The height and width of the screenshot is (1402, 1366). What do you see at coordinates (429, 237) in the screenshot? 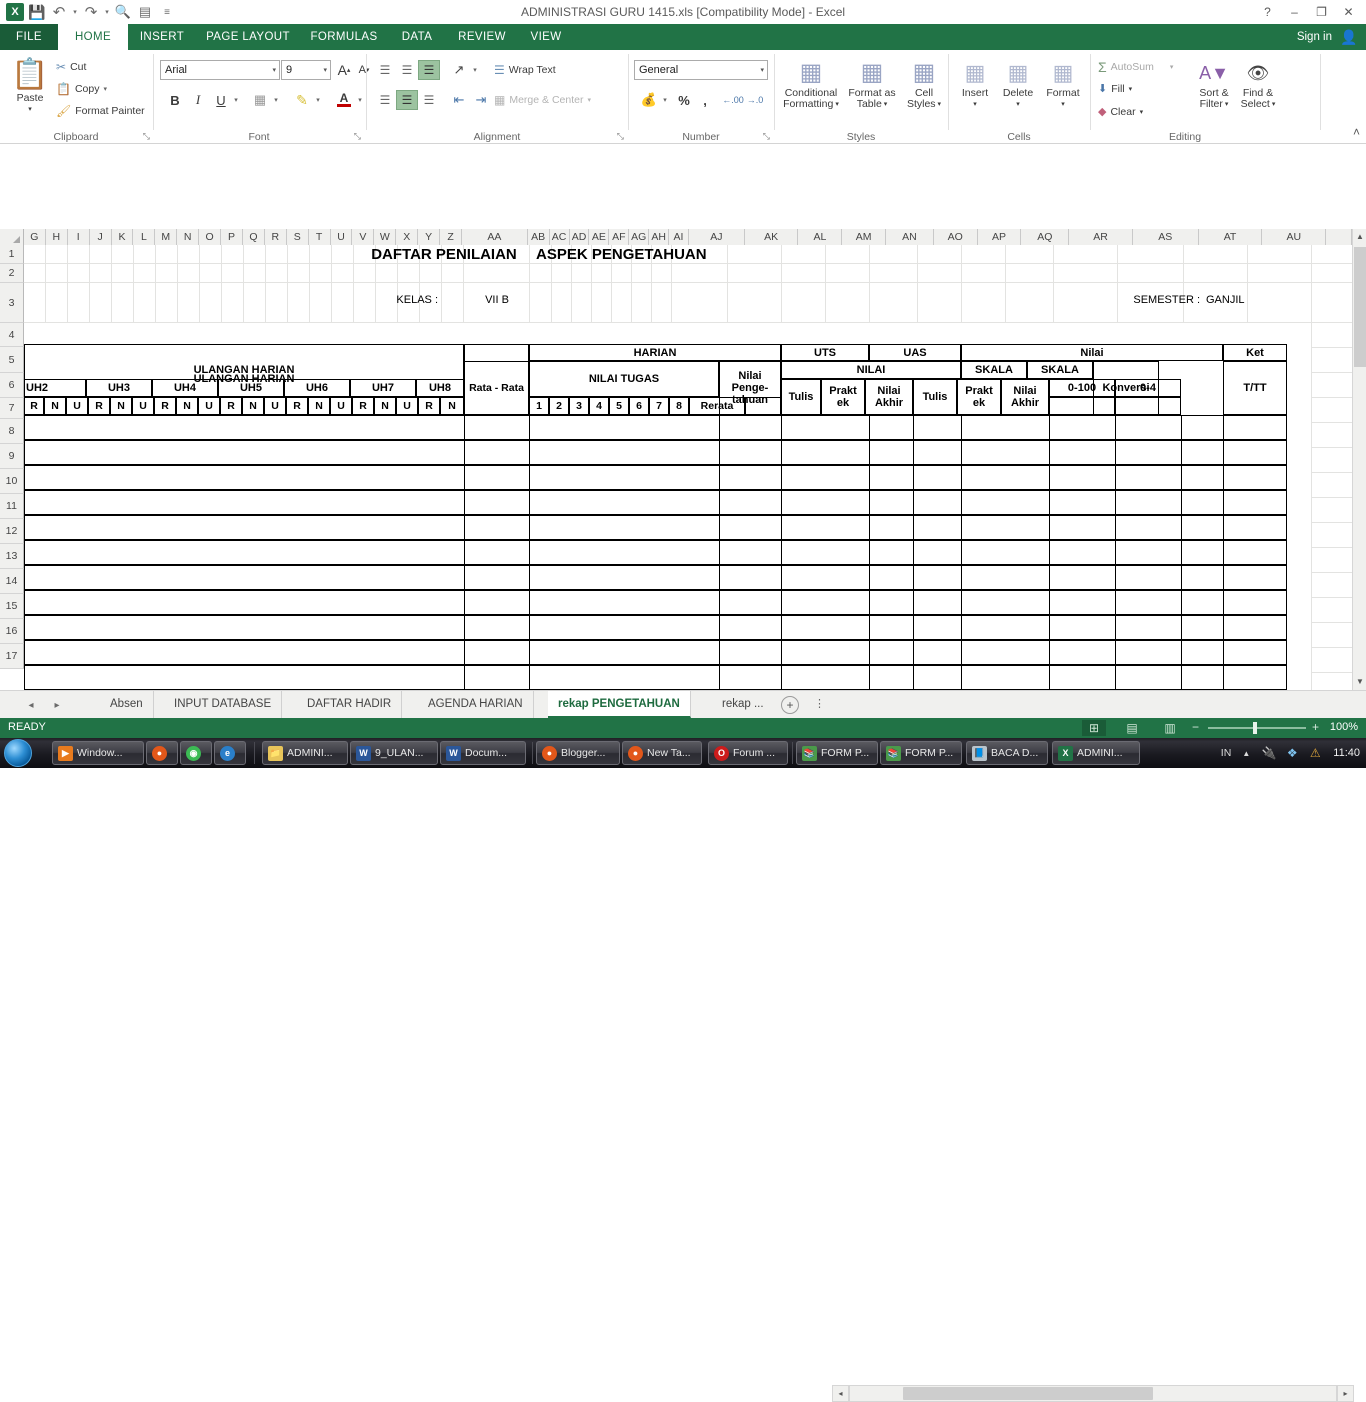
I see `col-header-Y: Y` at bounding box center [429, 237].